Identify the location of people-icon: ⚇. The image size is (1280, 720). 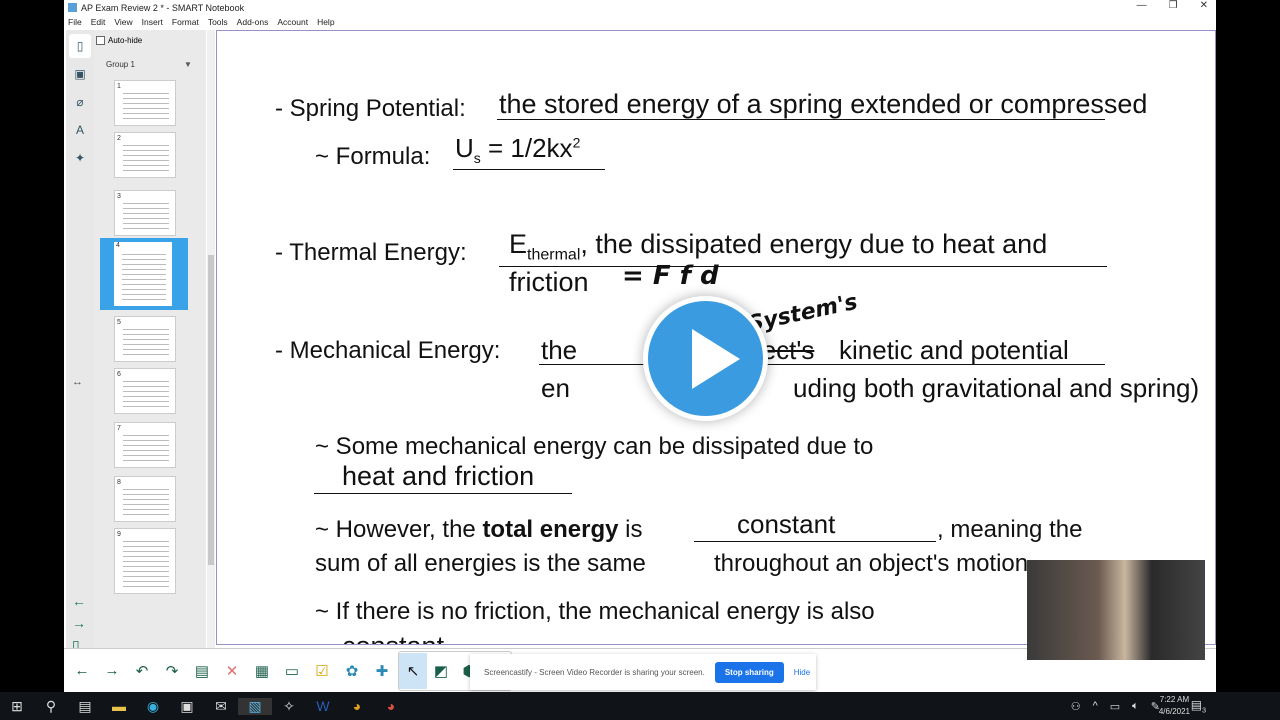
(1076, 706).